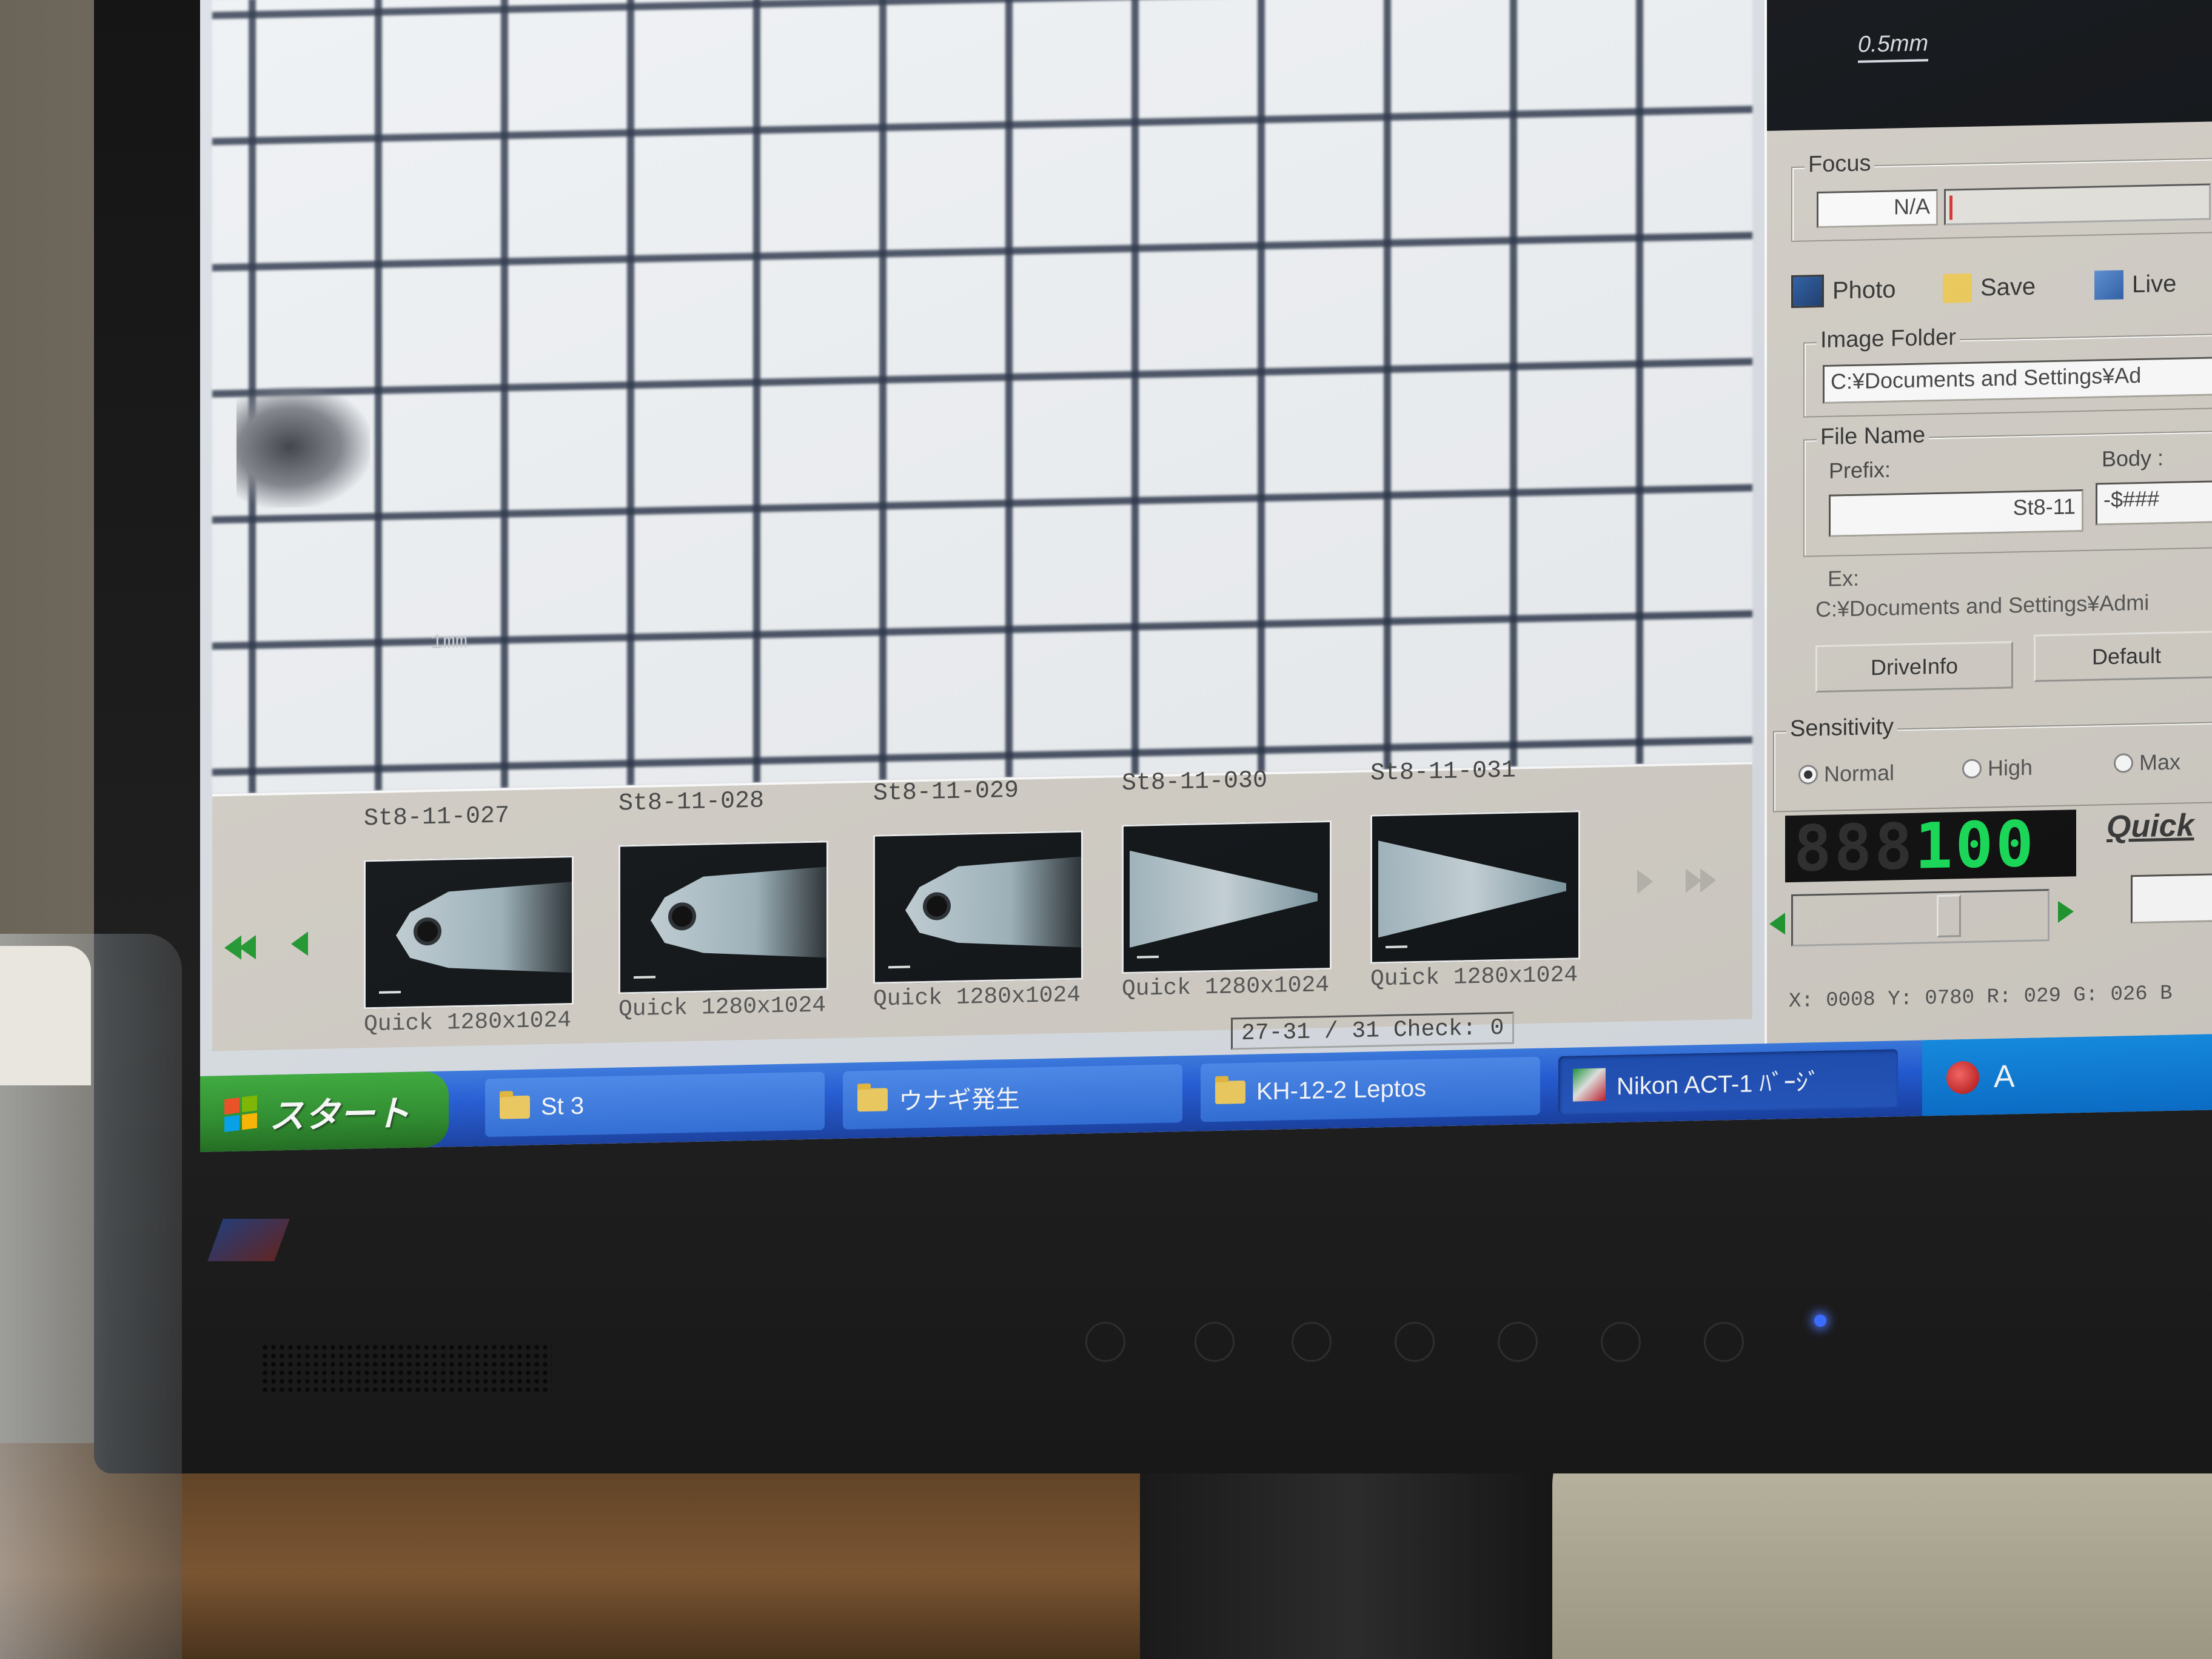  Describe the element at coordinates (1645, 881) in the screenshot. I see `next-page-icon` at that location.